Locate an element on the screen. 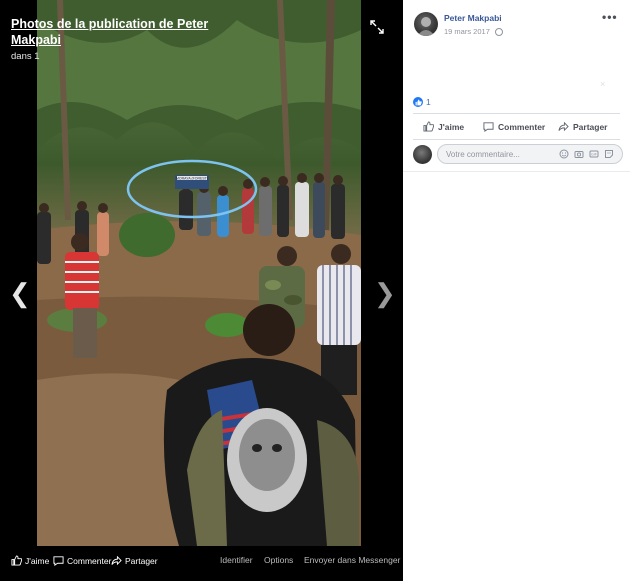  reaction-count: 1 is located at coordinates (428, 102).